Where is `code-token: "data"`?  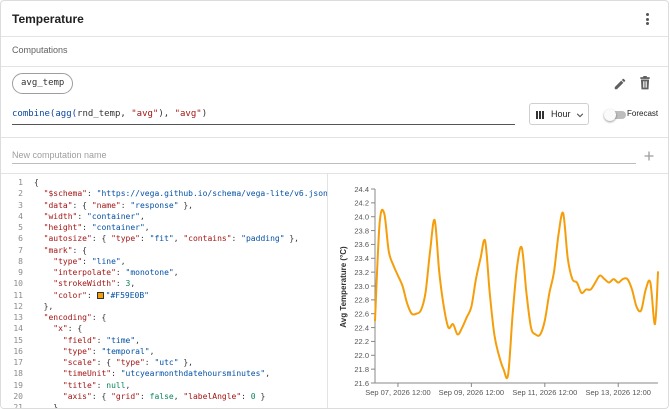
code-token: "data" is located at coordinates (58, 205).